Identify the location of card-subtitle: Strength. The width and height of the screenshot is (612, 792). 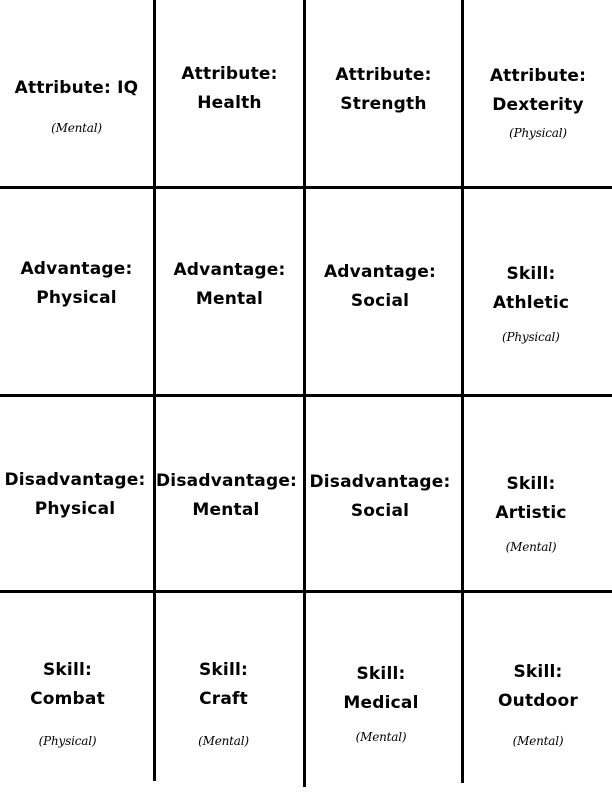
(383, 104).